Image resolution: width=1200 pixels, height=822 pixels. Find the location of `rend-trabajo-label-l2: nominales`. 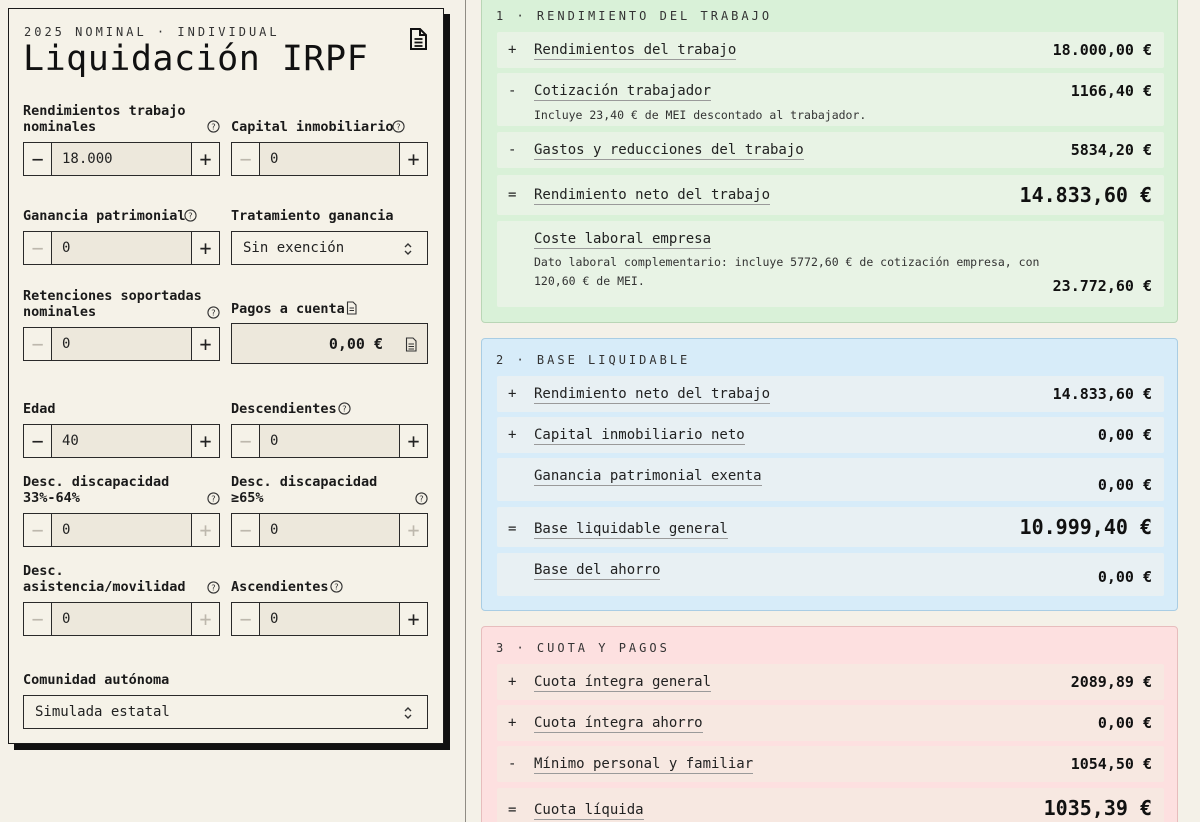

rend-trabajo-label-l2: nominales is located at coordinates (60, 127).